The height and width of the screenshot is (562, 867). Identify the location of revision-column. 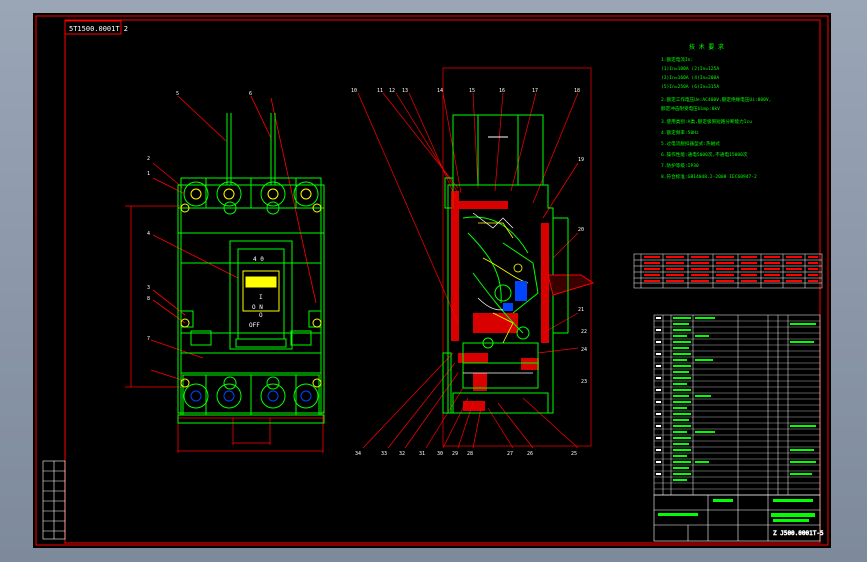
(54, 500).